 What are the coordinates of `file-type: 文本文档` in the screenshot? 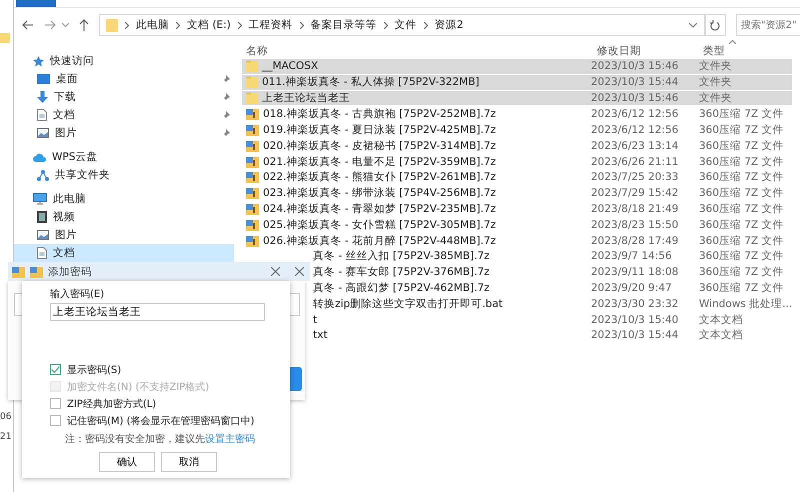 It's located at (721, 335).